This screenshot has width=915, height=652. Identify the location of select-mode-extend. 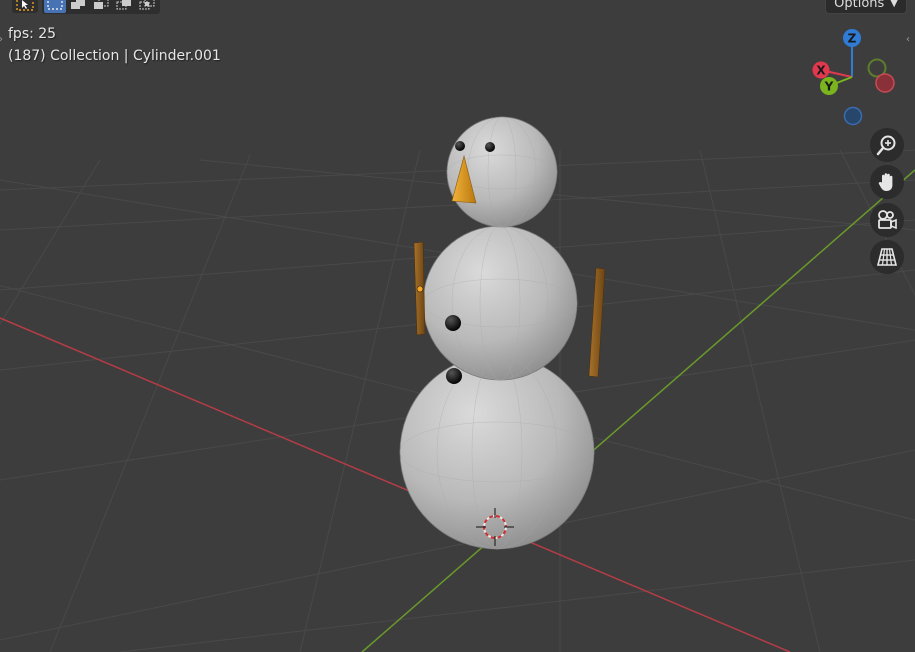
(78, 6).